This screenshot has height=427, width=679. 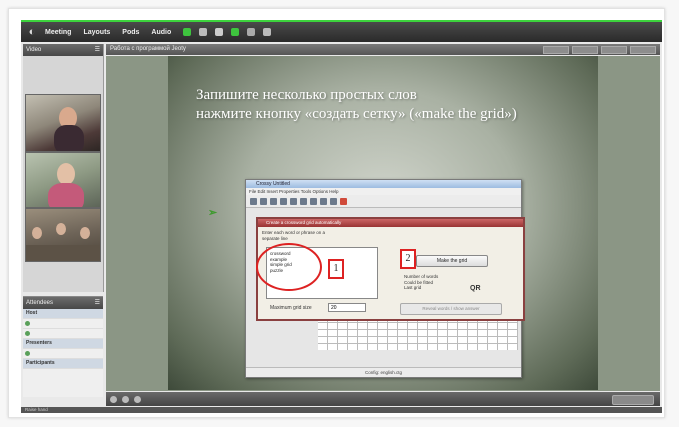 I want to click on menu-pods: Pods, so click(x=130, y=32).